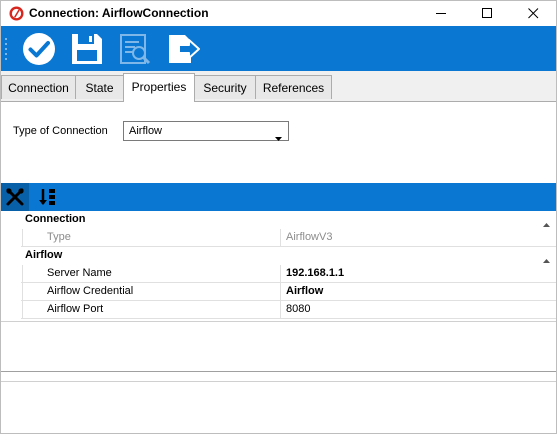 This screenshot has width=557, height=434. Describe the element at coordinates (151, 291) in the screenshot. I see `property-name: Airflow Credential` at that location.